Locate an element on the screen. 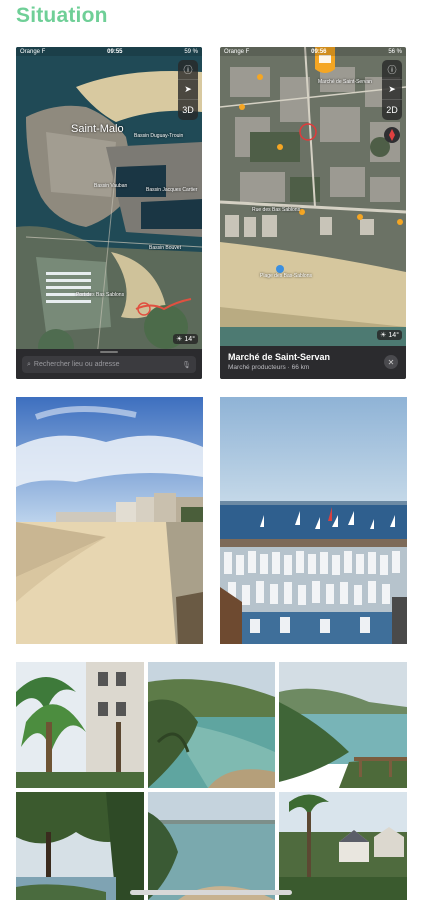 The height and width of the screenshot is (900, 422). microphone-icon: 🎙 is located at coordinates (186, 365).